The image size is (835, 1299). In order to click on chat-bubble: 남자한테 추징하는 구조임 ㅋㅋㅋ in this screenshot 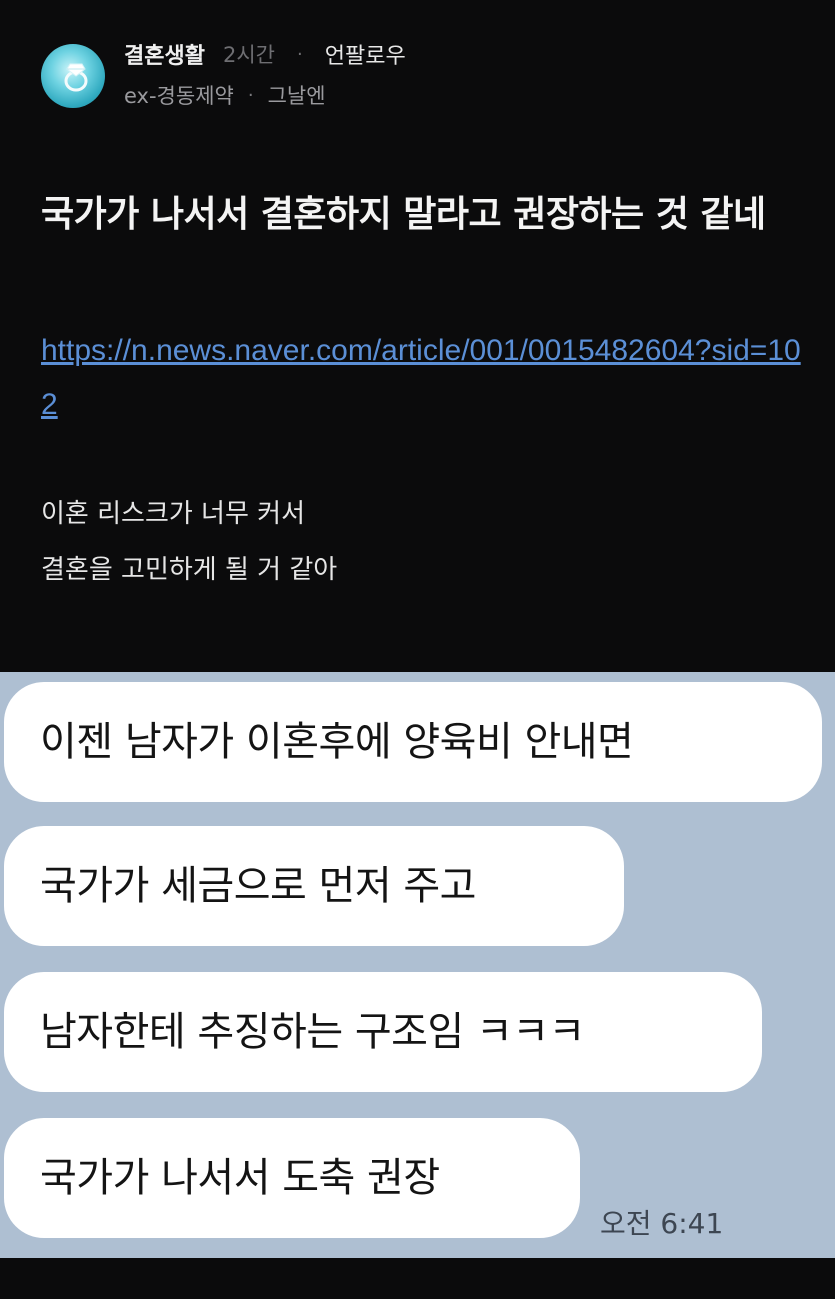, I will do `click(383, 1032)`.